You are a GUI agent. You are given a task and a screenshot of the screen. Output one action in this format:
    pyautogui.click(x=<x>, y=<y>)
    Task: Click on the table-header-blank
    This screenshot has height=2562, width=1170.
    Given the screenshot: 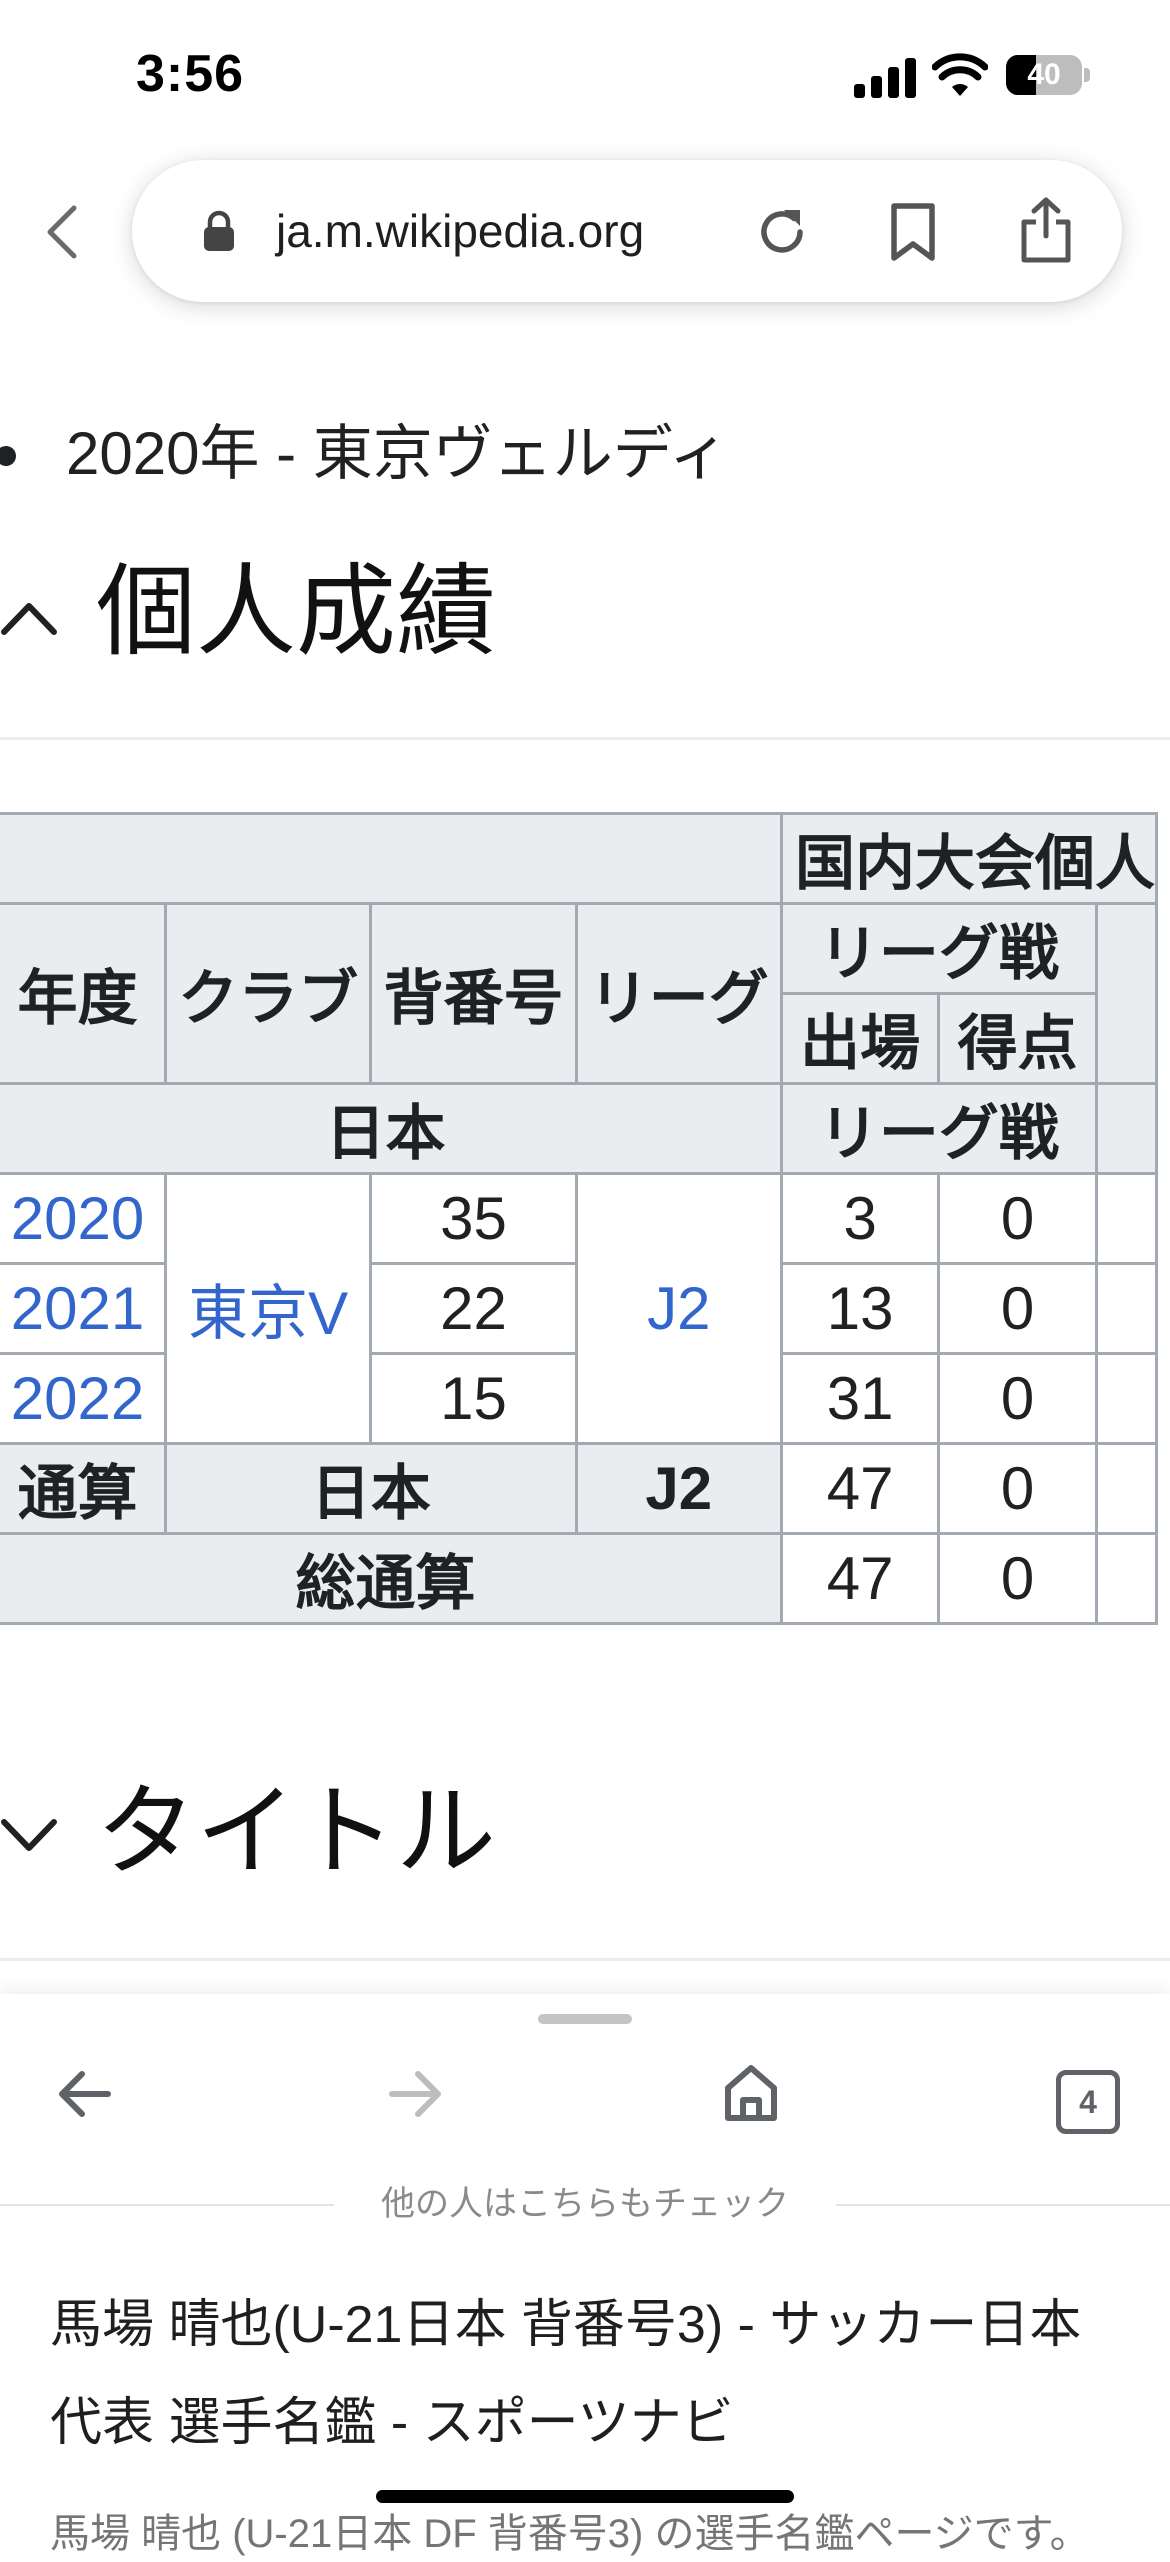 What is the action you would take?
    pyautogui.click(x=391, y=858)
    